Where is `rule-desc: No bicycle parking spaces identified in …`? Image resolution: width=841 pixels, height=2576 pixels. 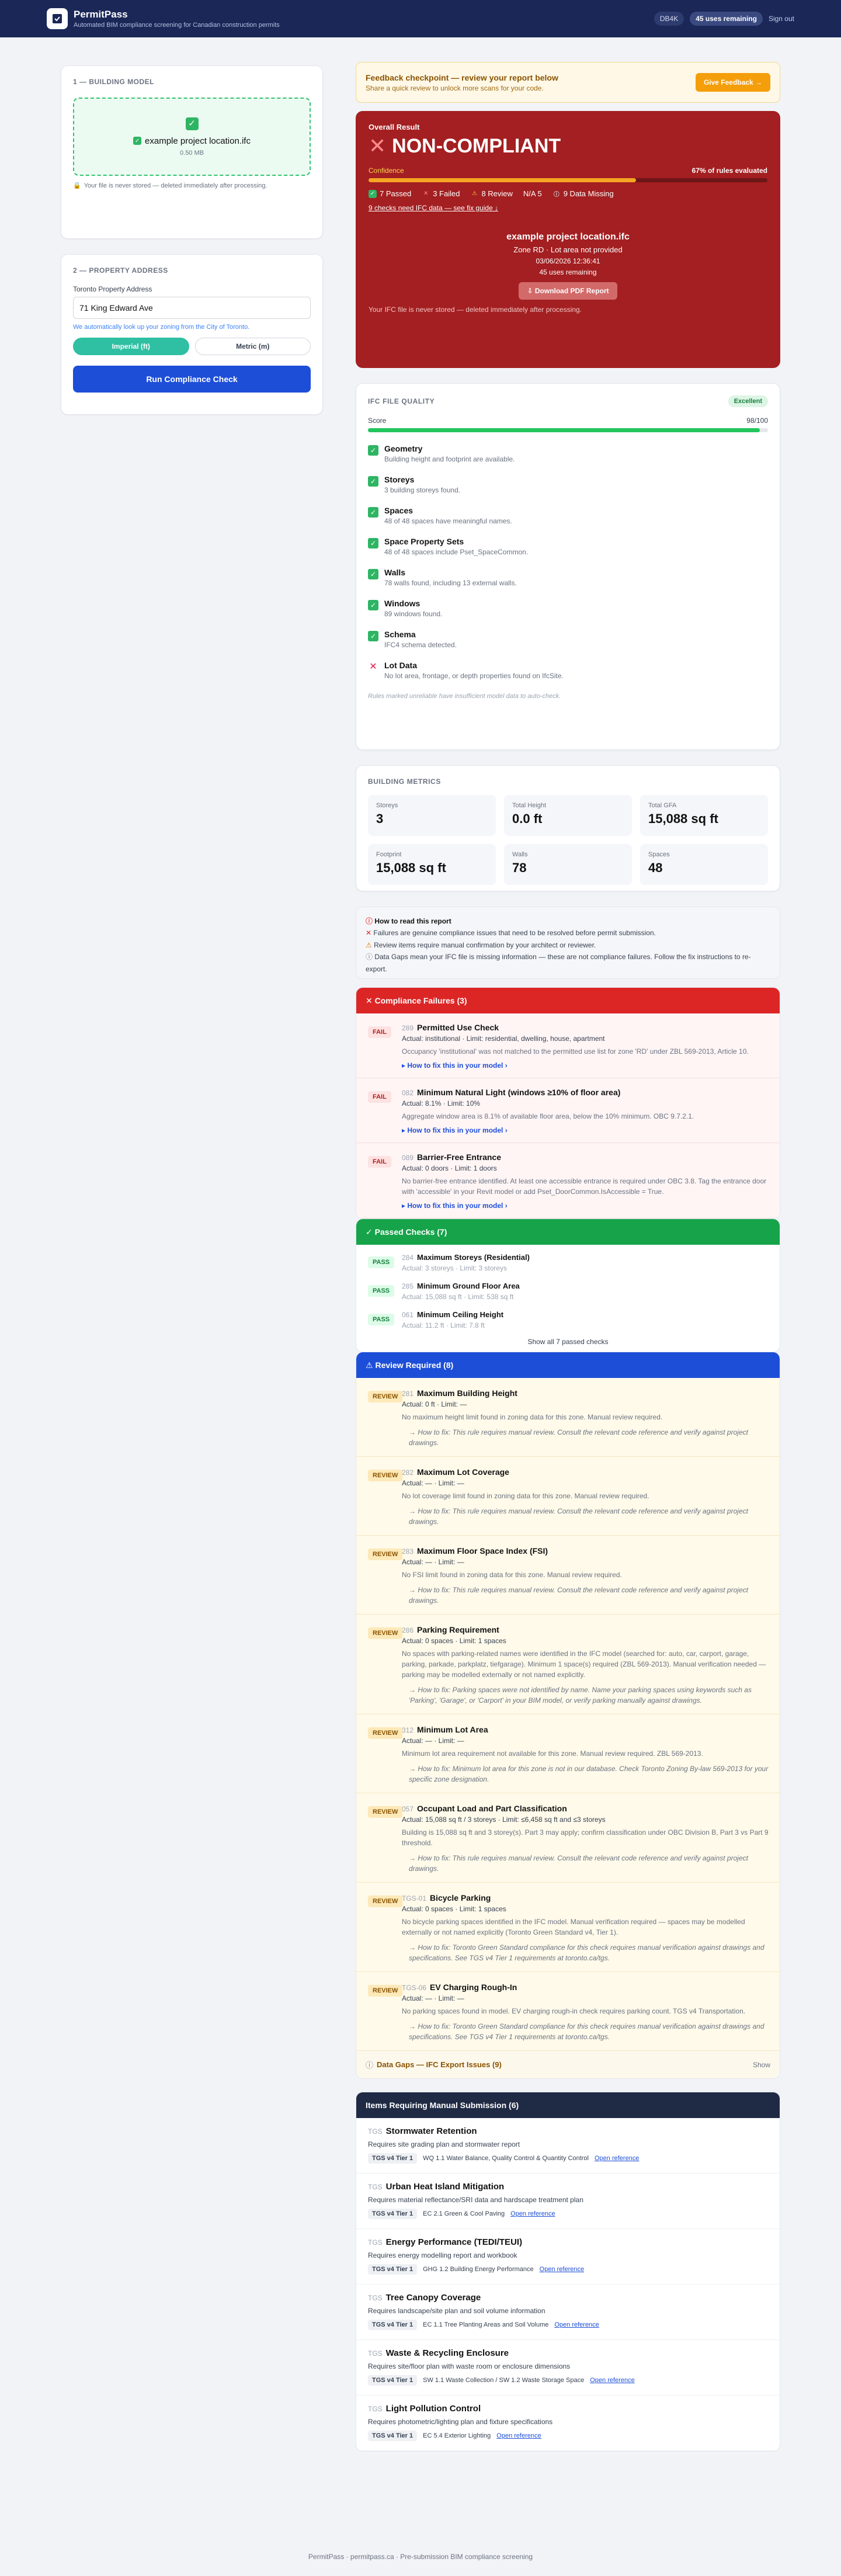 rule-desc: No bicycle parking spaces identified in … is located at coordinates (573, 1927).